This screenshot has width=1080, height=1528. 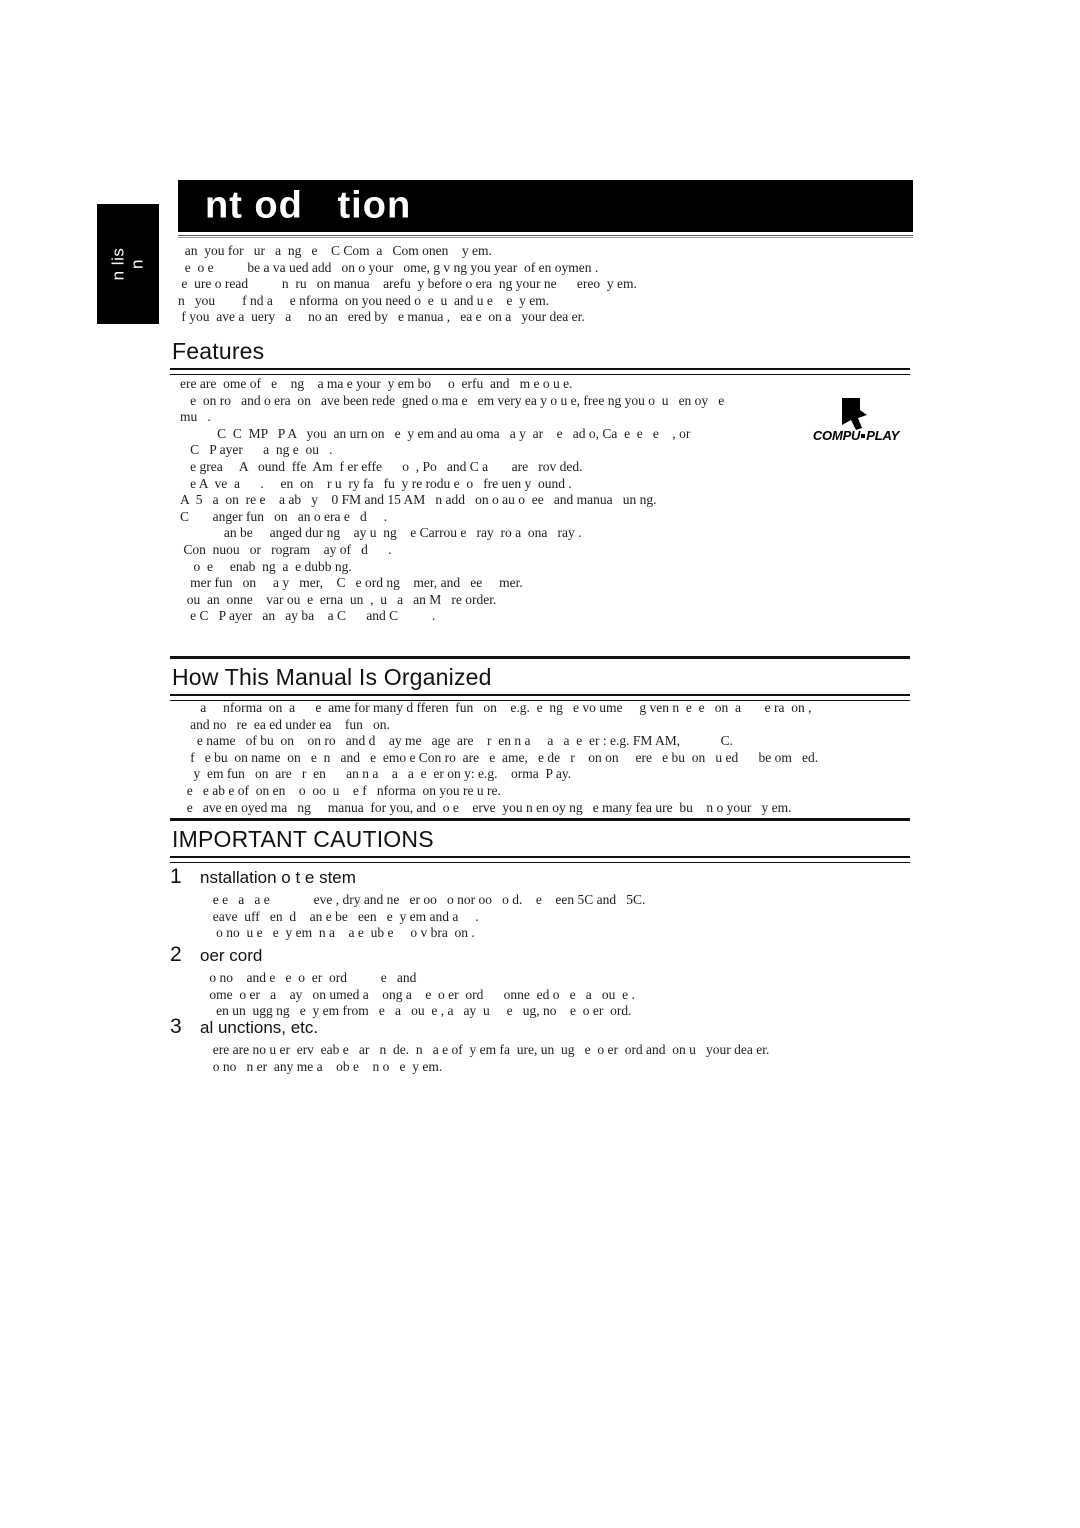 What do you see at coordinates (176, 1026) in the screenshot?
I see `caution-number: 3` at bounding box center [176, 1026].